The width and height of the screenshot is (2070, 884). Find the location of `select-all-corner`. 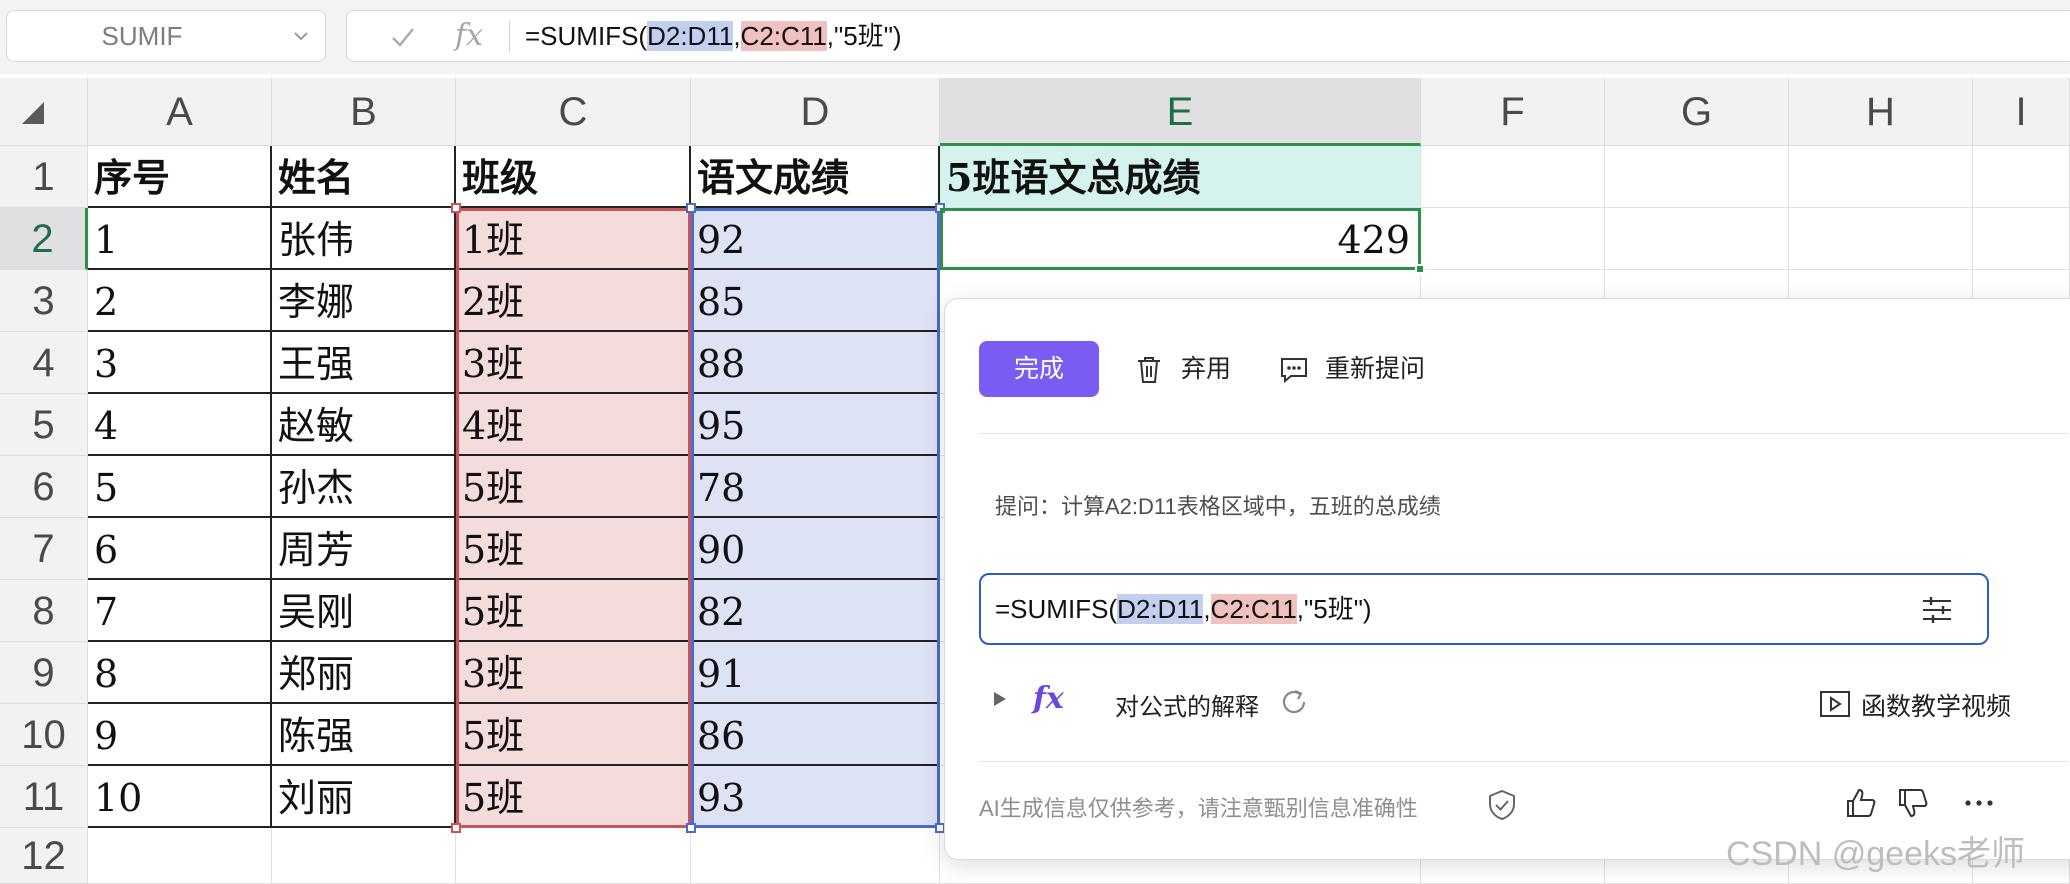

select-all-corner is located at coordinates (44, 112).